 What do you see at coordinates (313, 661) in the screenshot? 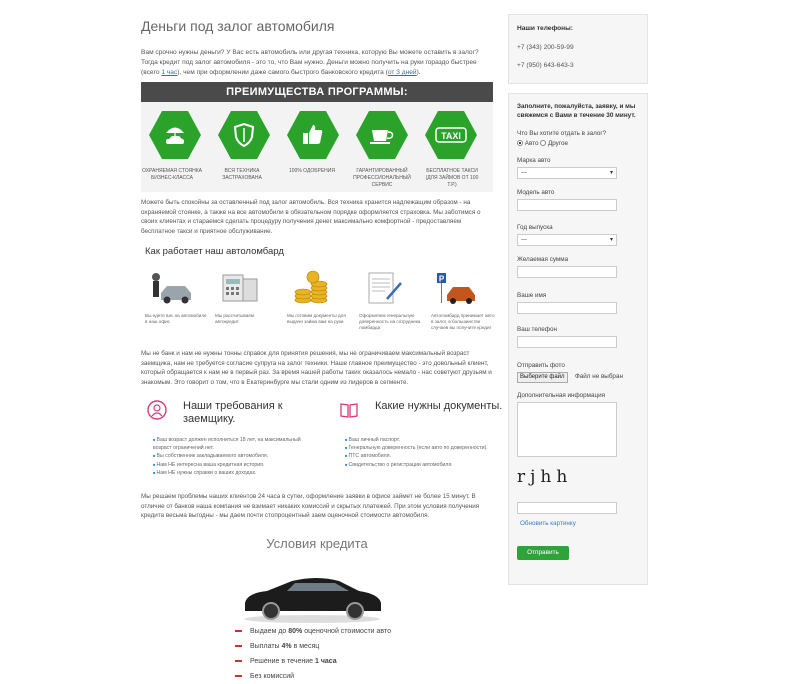
I see `condition-item: Решение в течение 1 часа` at bounding box center [313, 661].